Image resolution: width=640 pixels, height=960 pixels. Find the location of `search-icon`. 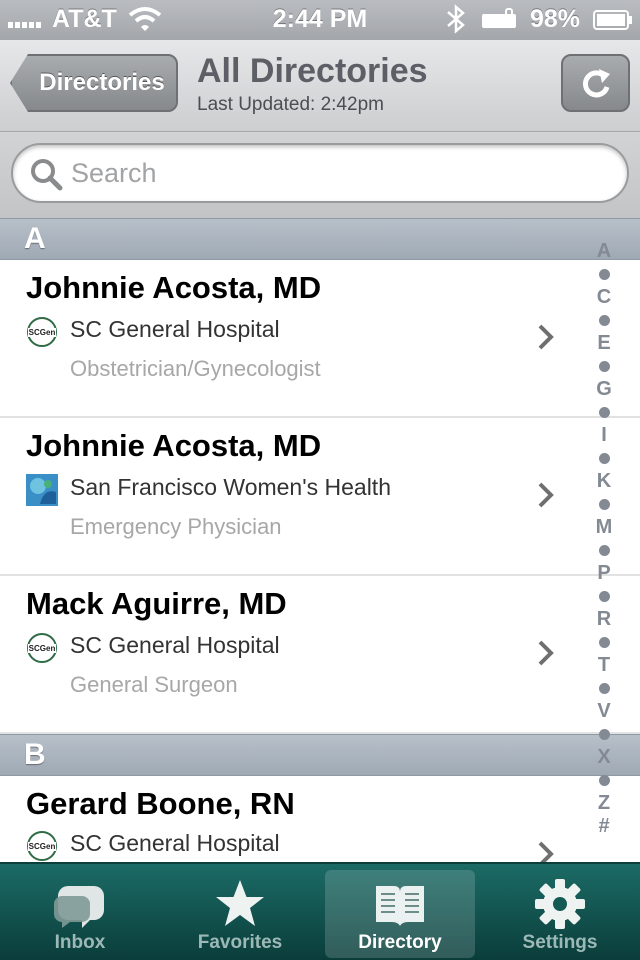

search-icon is located at coordinates (47, 175).